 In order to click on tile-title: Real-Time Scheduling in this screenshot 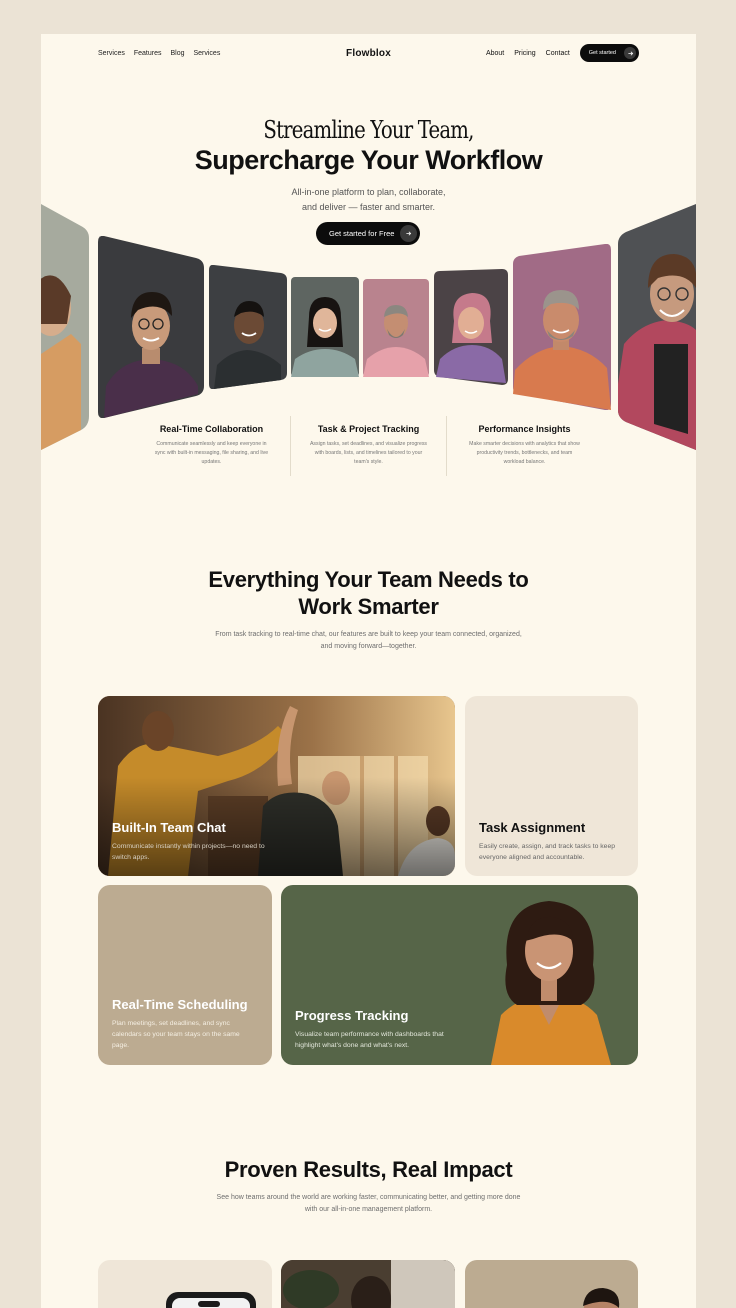, I will do `click(180, 1004)`.